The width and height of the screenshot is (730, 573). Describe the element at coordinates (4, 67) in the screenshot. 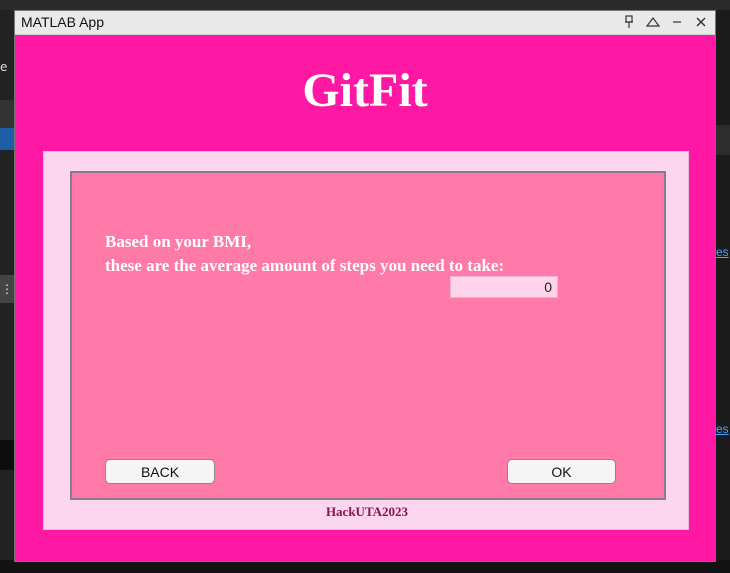

I see `background-left-letter: e` at that location.